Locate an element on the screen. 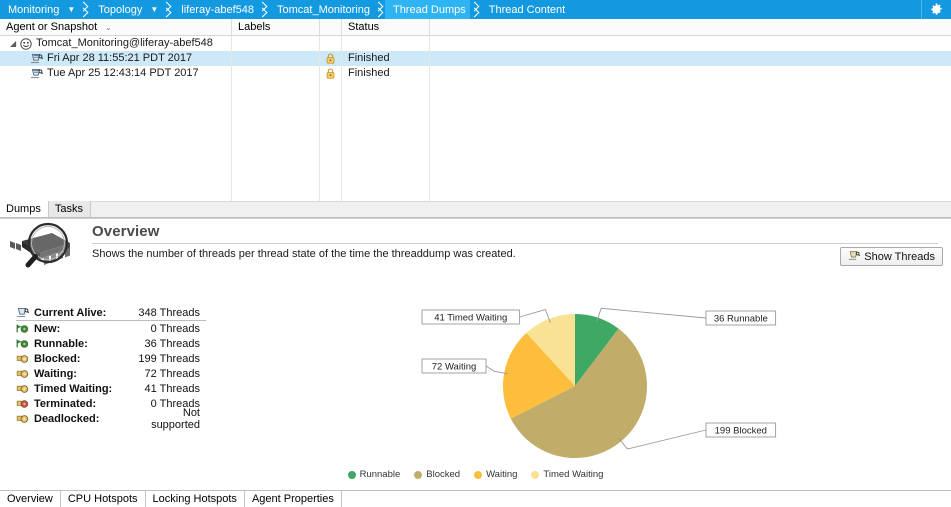 The width and height of the screenshot is (951, 507). stat-label: Waiting: is located at coordinates (55, 373).